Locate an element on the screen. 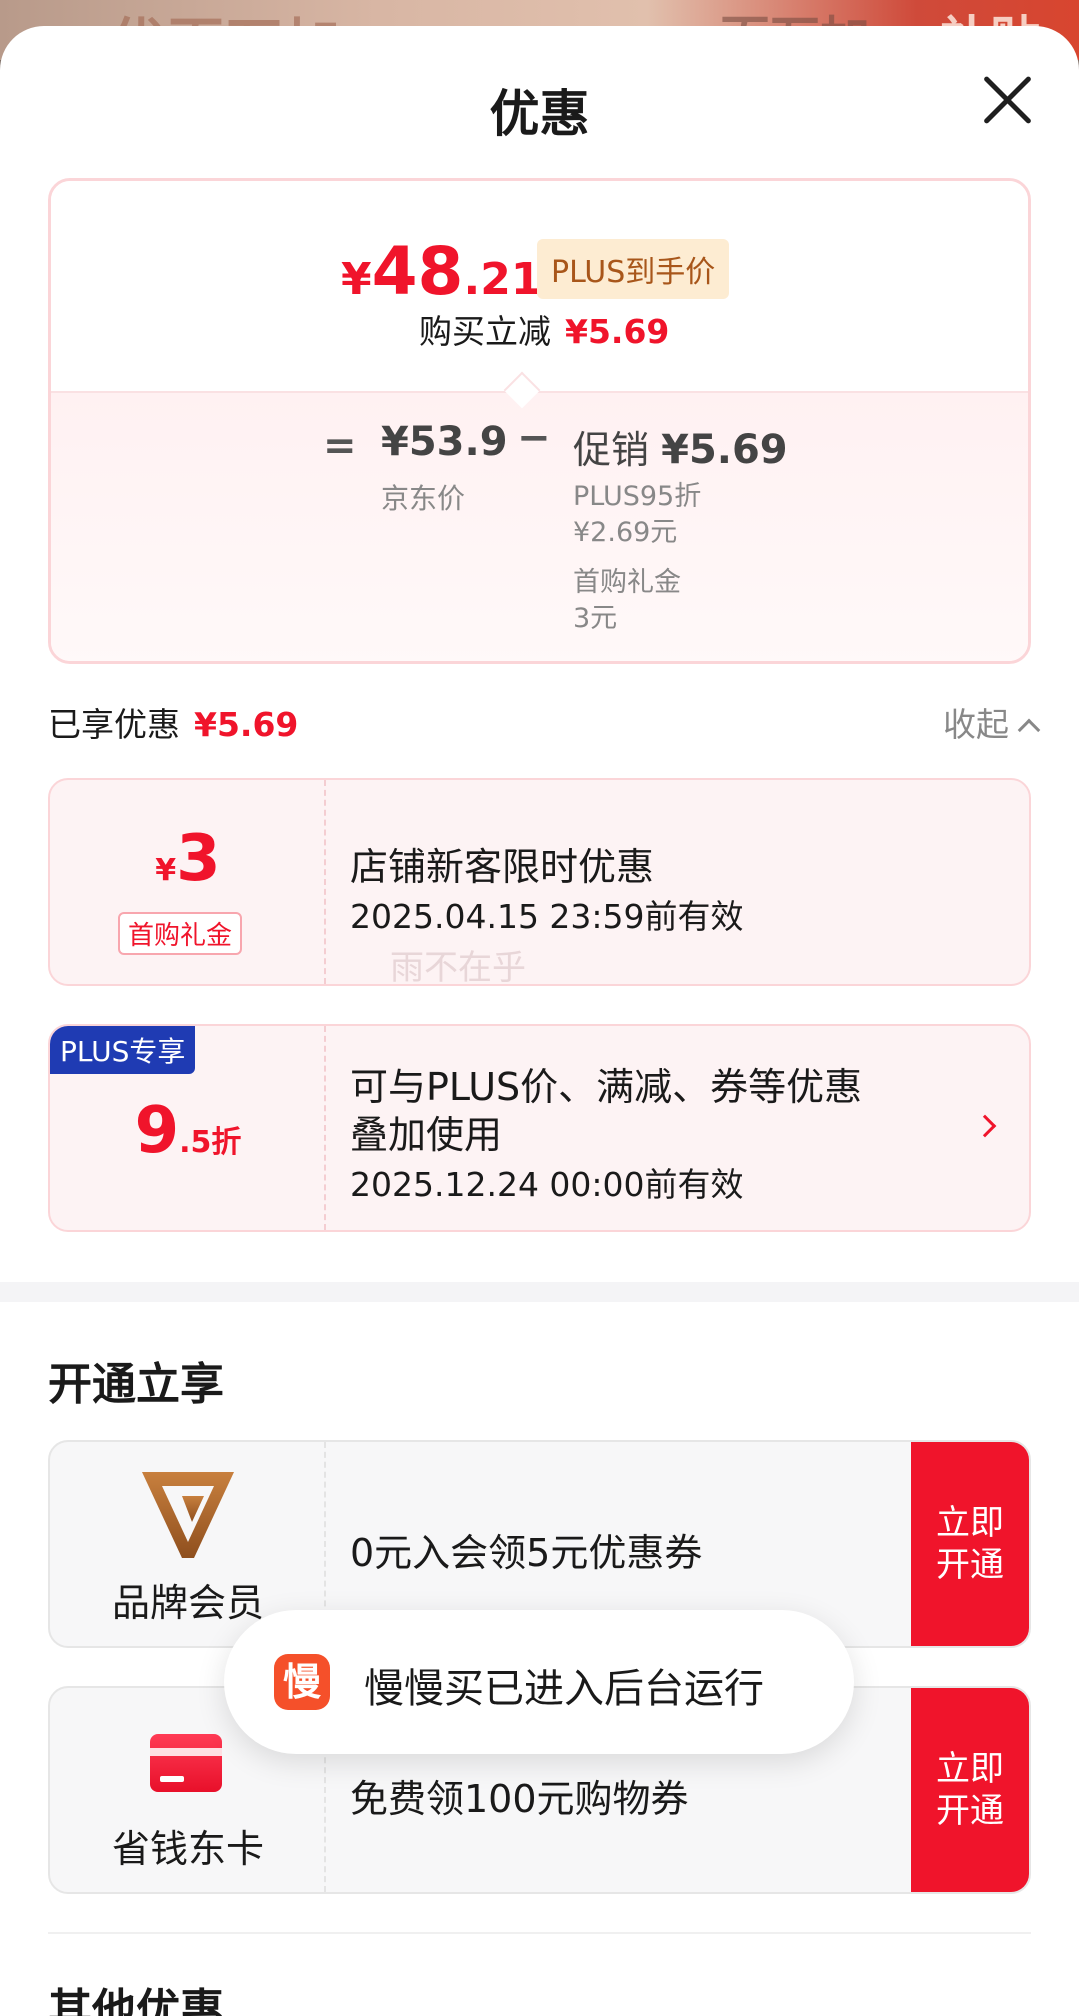 This screenshot has width=1079, height=2016. plus-exclusive-tag: PLUS专享 is located at coordinates (123, 1050).